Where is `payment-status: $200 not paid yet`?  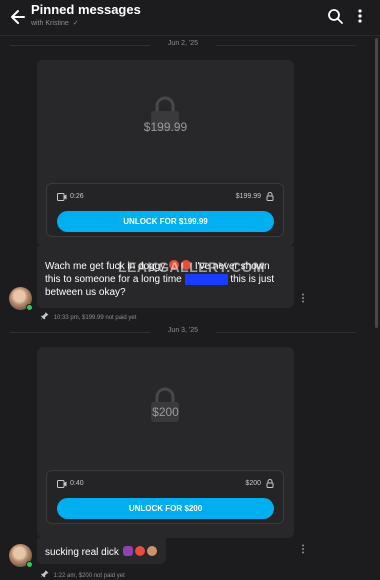
payment-status: $200 not paid yet is located at coordinates (101, 576).